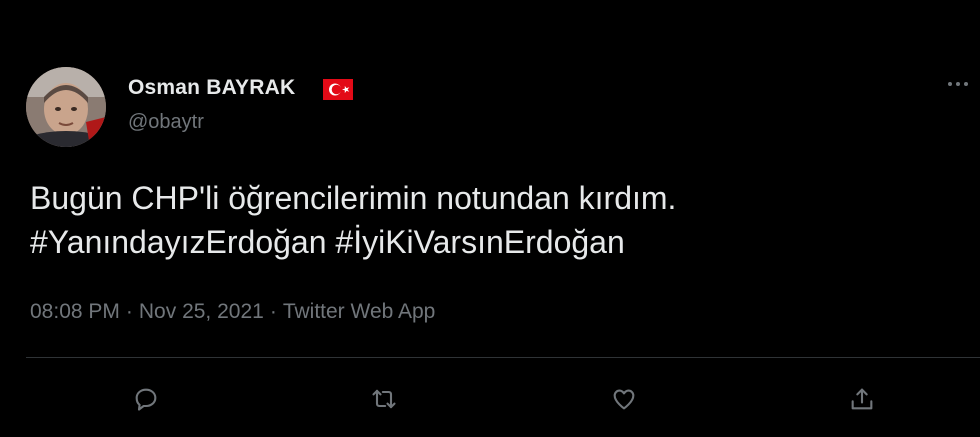  What do you see at coordinates (862, 399) in the screenshot?
I see `share-icon` at bounding box center [862, 399].